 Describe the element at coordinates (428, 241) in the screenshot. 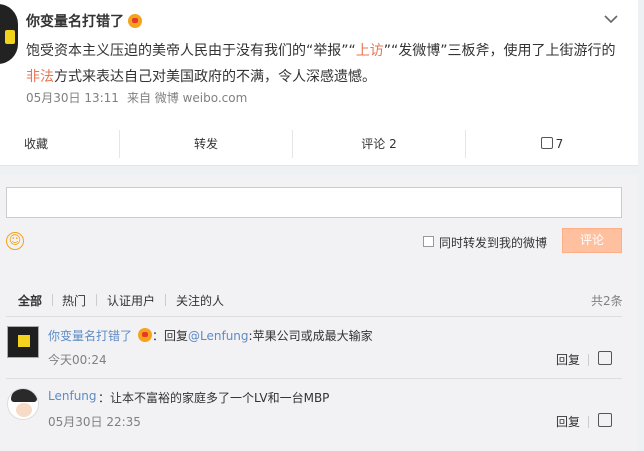

I see `repost-checkbox` at that location.